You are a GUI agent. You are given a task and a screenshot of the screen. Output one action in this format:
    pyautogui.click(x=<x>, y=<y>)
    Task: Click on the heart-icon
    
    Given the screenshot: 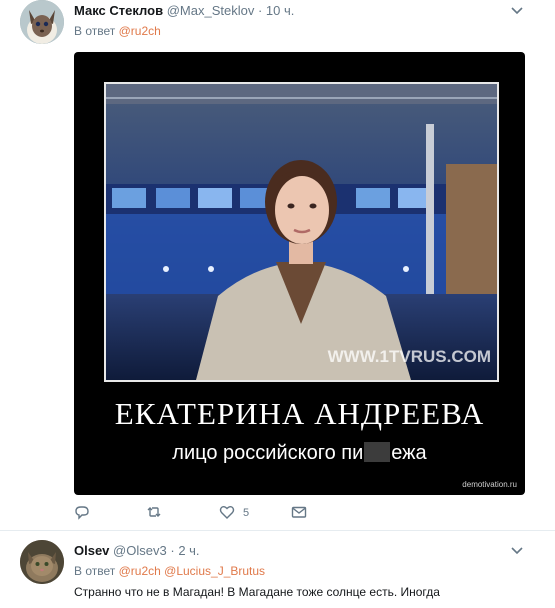 What is the action you would take?
    pyautogui.click(x=227, y=513)
    